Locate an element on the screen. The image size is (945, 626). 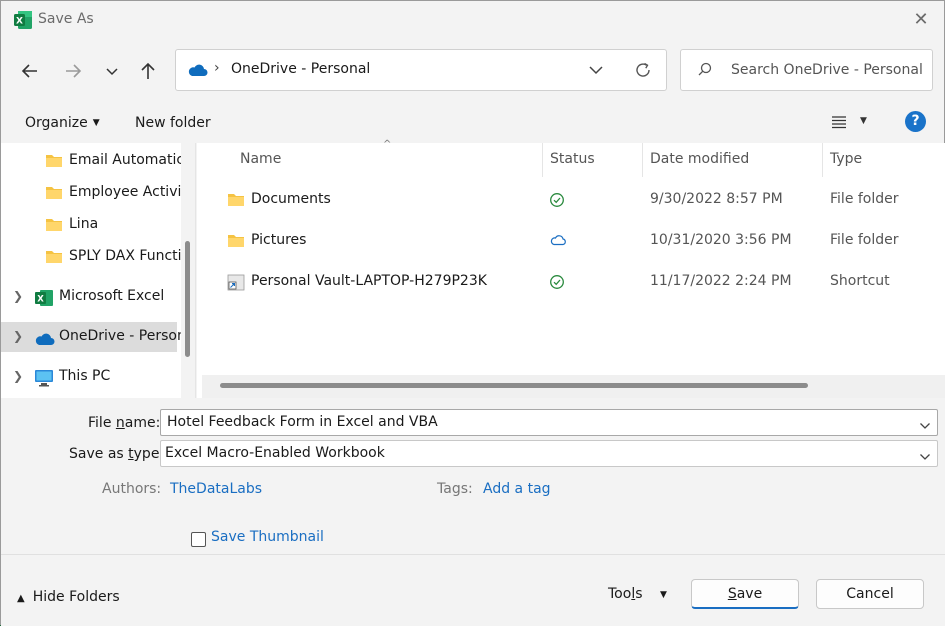
address-bar: › OneDrive - Personal is located at coordinates (421, 70).